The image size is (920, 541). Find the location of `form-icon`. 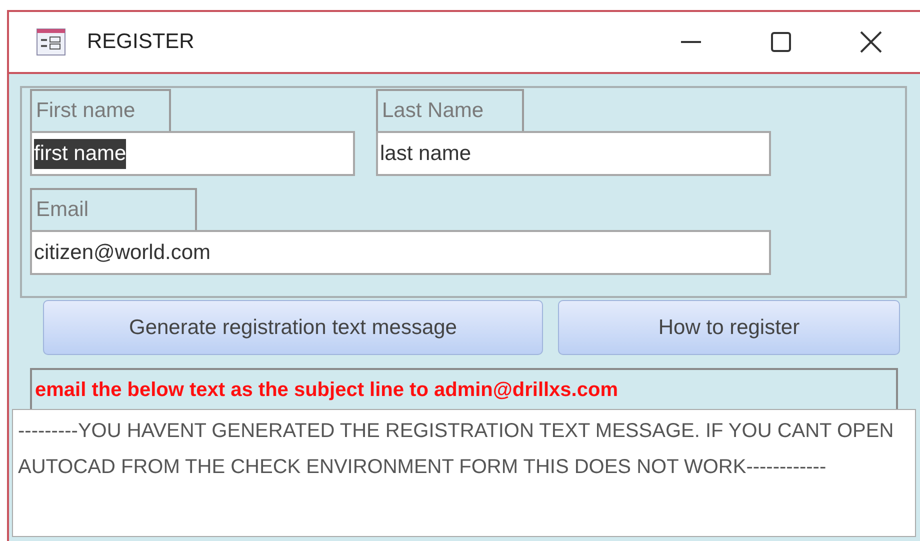

form-icon is located at coordinates (51, 42).